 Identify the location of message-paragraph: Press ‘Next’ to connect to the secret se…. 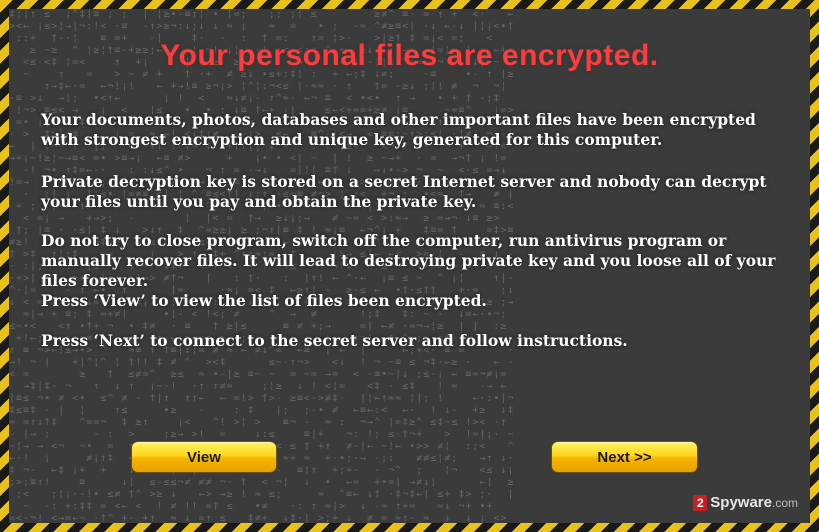
(334, 340).